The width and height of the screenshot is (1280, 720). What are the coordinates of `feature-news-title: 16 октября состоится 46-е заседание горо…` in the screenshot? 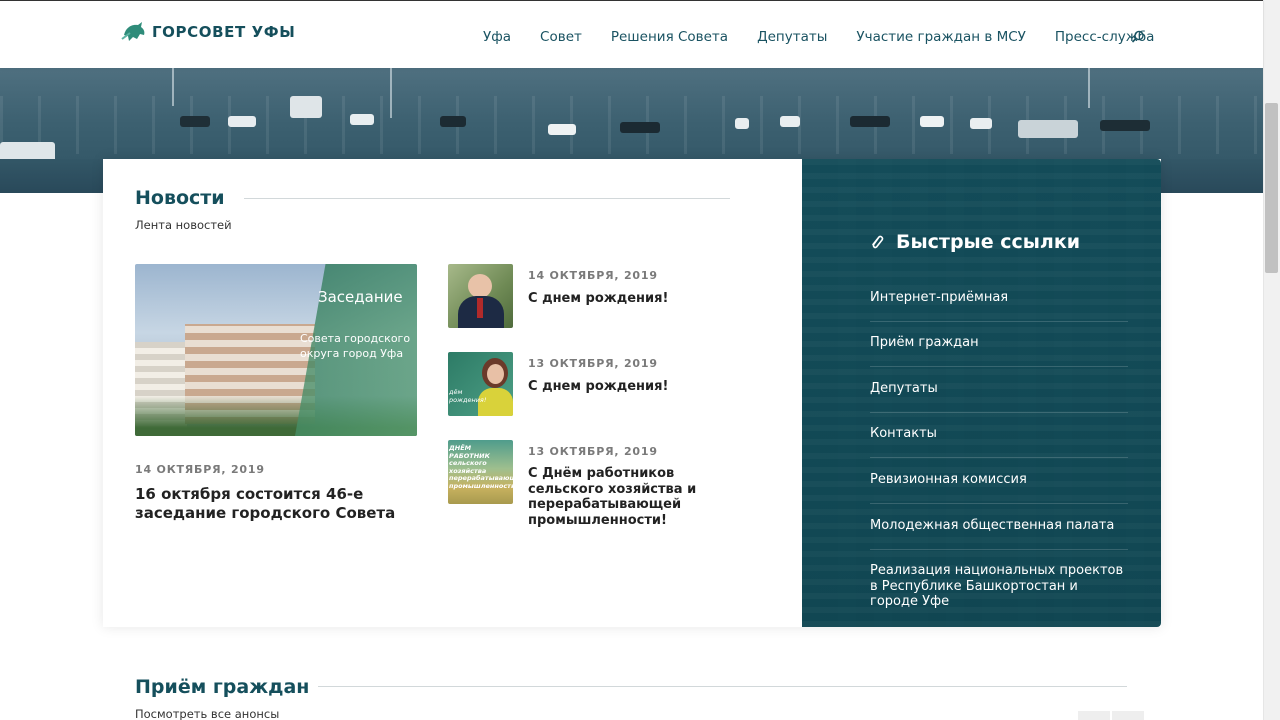 It's located at (277, 504).